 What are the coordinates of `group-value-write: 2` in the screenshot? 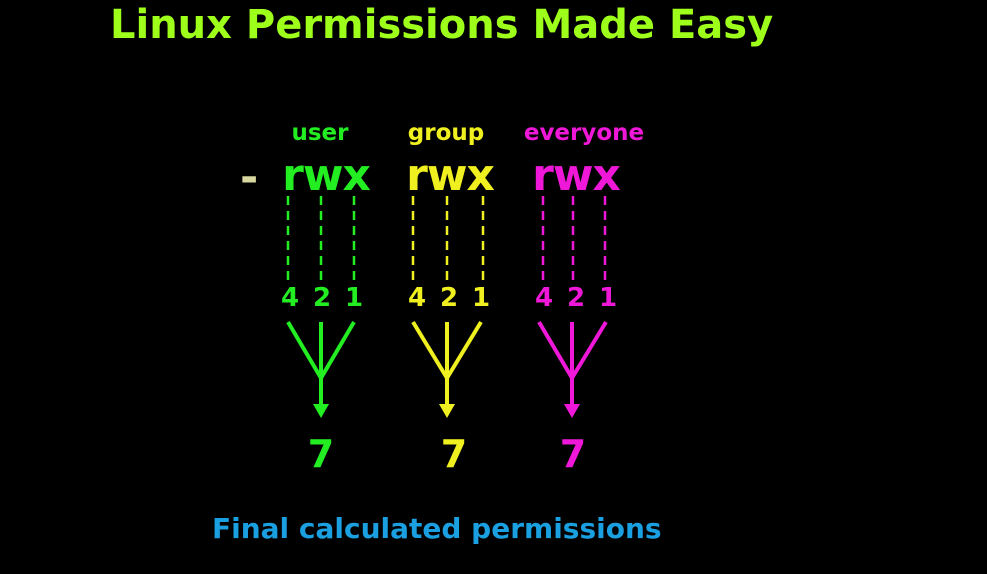 It's located at (449, 298).